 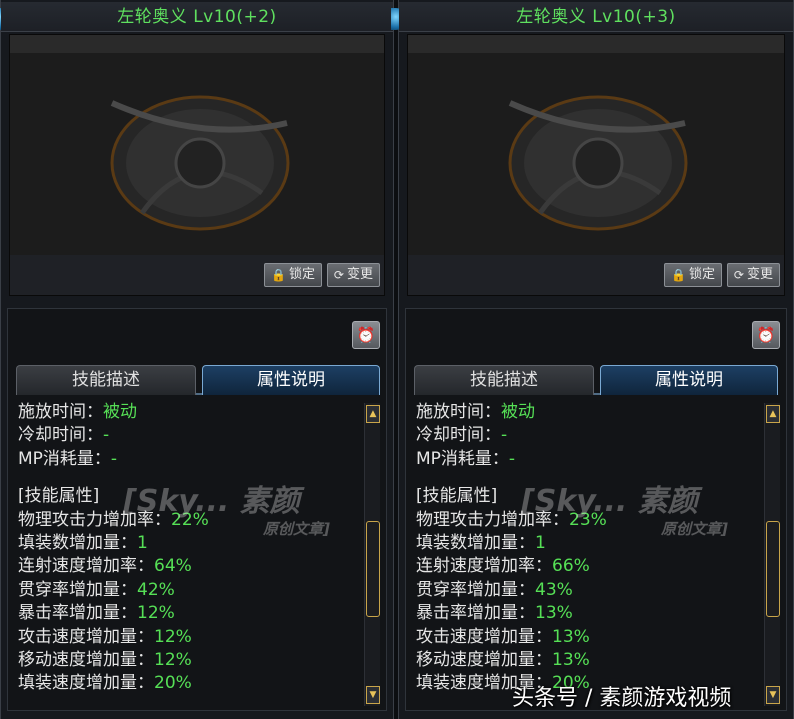 What do you see at coordinates (503, 566) in the screenshot?
I see `list-item: 连射速度增加率：66%` at bounding box center [503, 566].